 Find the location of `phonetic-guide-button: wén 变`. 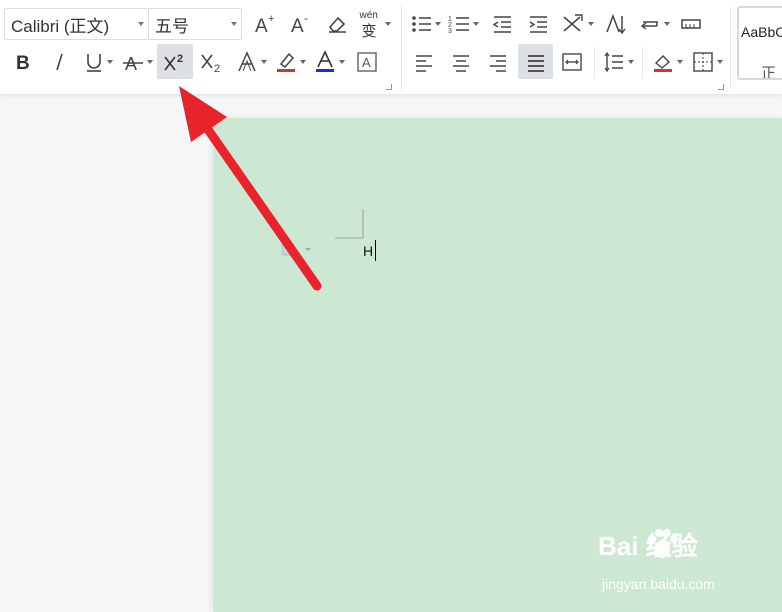

phonetic-guide-button: wén 变 is located at coordinates (375, 24).